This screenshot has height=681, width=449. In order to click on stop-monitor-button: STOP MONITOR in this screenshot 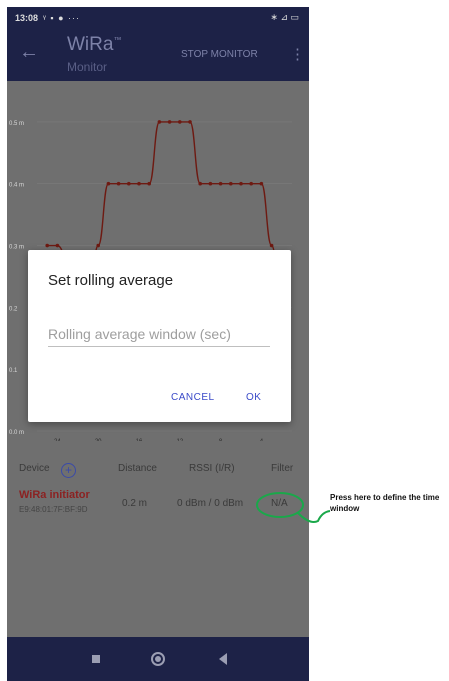, I will do `click(219, 54)`.